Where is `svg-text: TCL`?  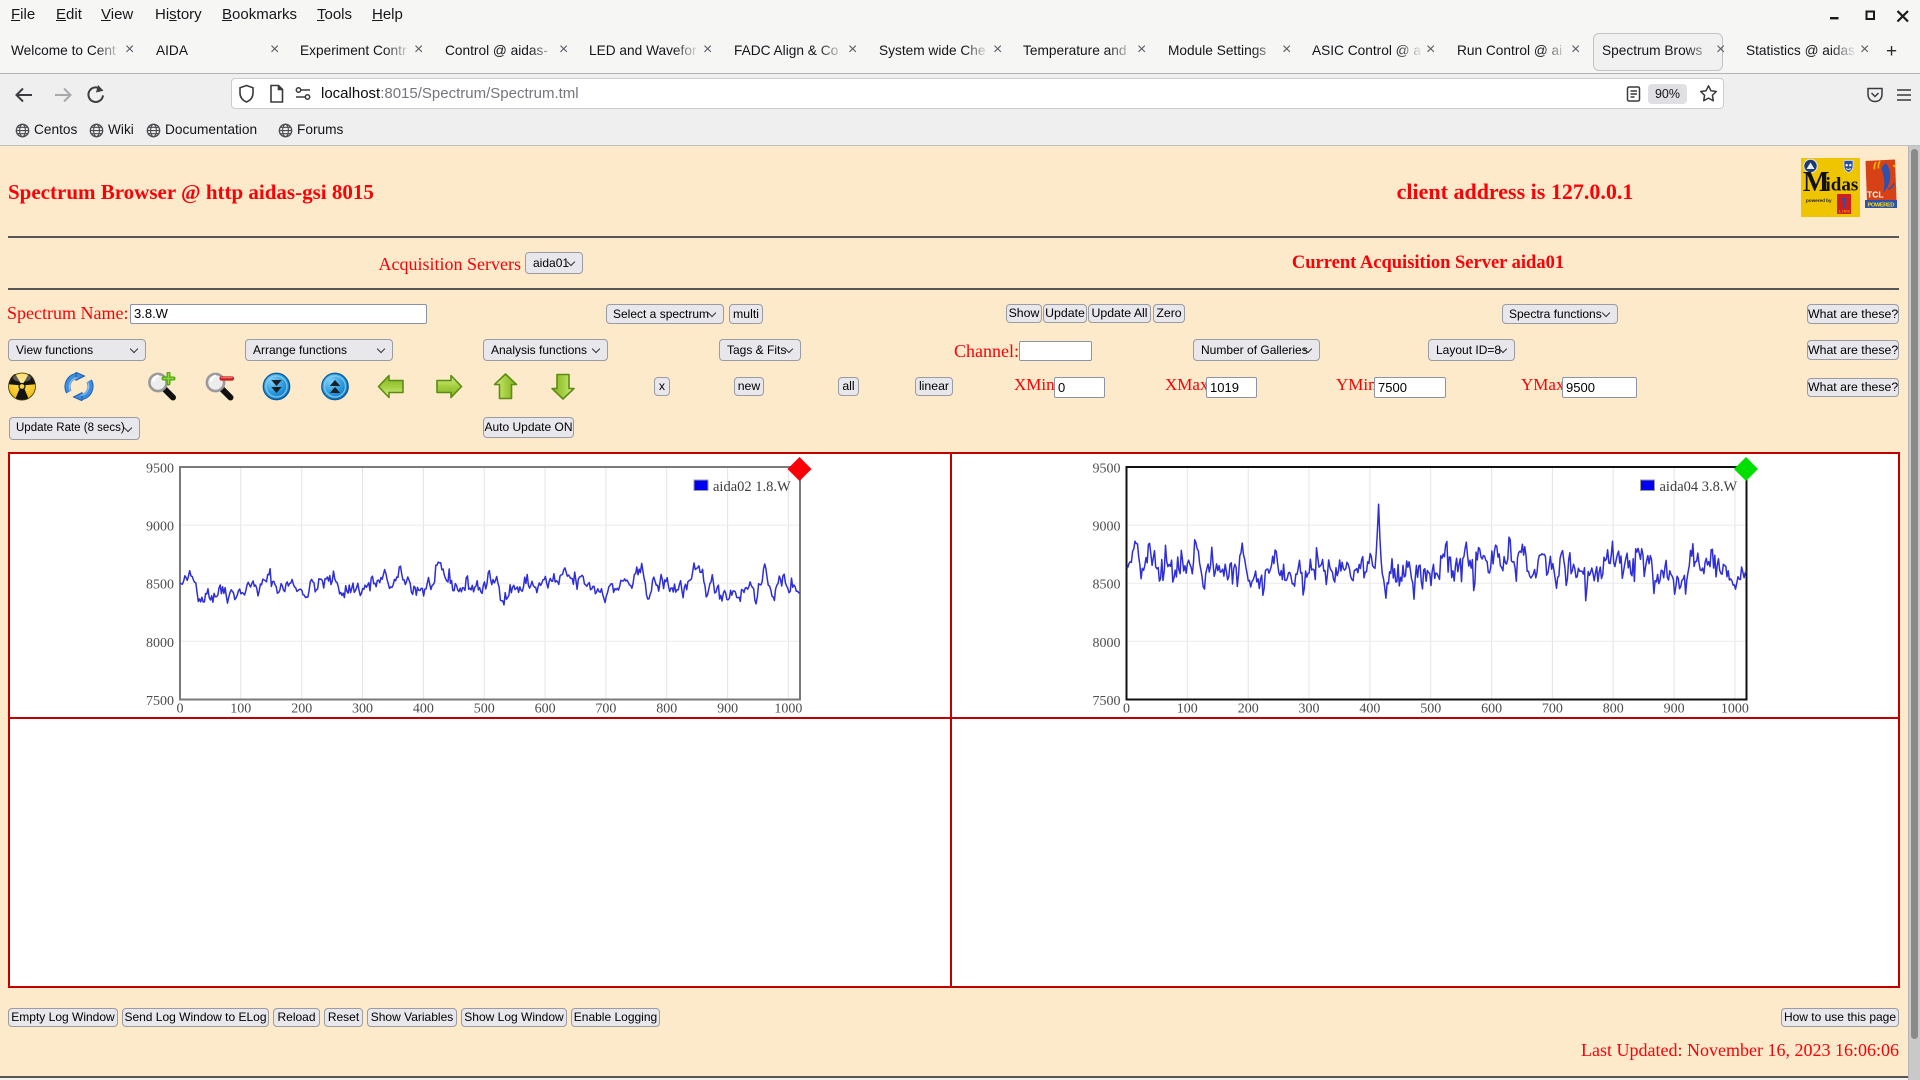 svg-text: TCL is located at coordinates (1875, 195).